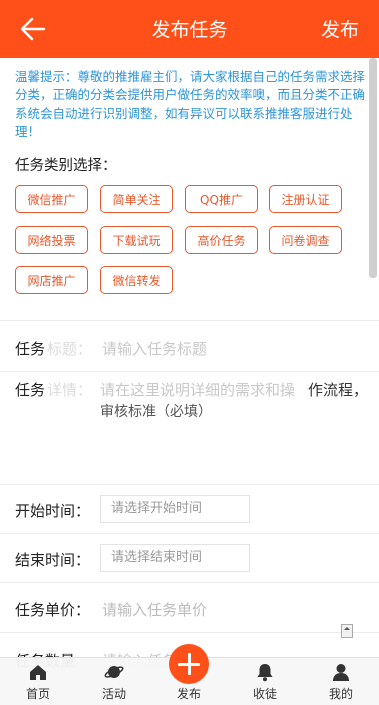 This screenshot has width=379, height=705. What do you see at coordinates (70, 349) in the screenshot?
I see `task-title-label-overlap: 标题：` at bounding box center [70, 349].